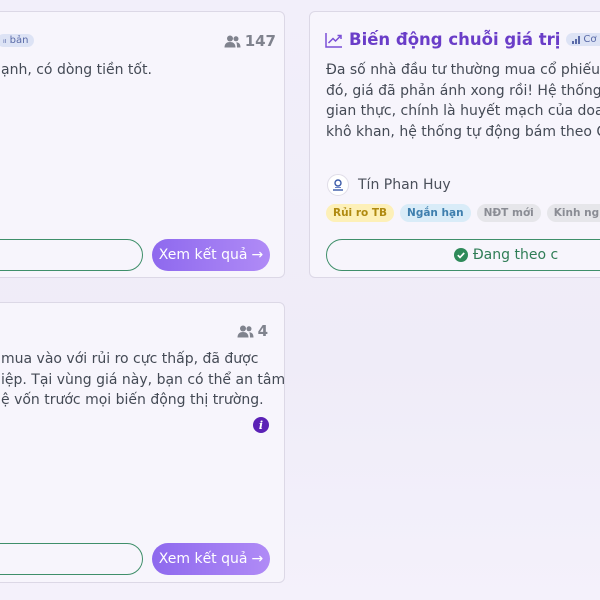 Image resolution: width=600 pixels, height=600 pixels. What do you see at coordinates (435, 213) in the screenshot?
I see `tag-term: Ngắn hạn` at bounding box center [435, 213].